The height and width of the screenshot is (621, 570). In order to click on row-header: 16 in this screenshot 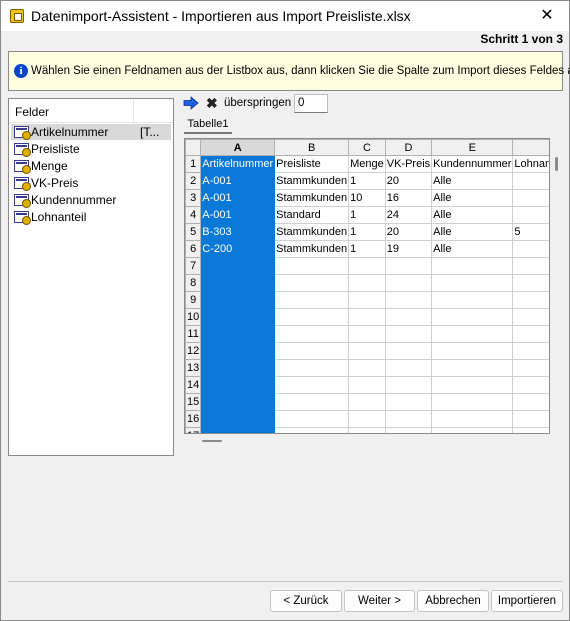, I will do `click(193, 419)`.